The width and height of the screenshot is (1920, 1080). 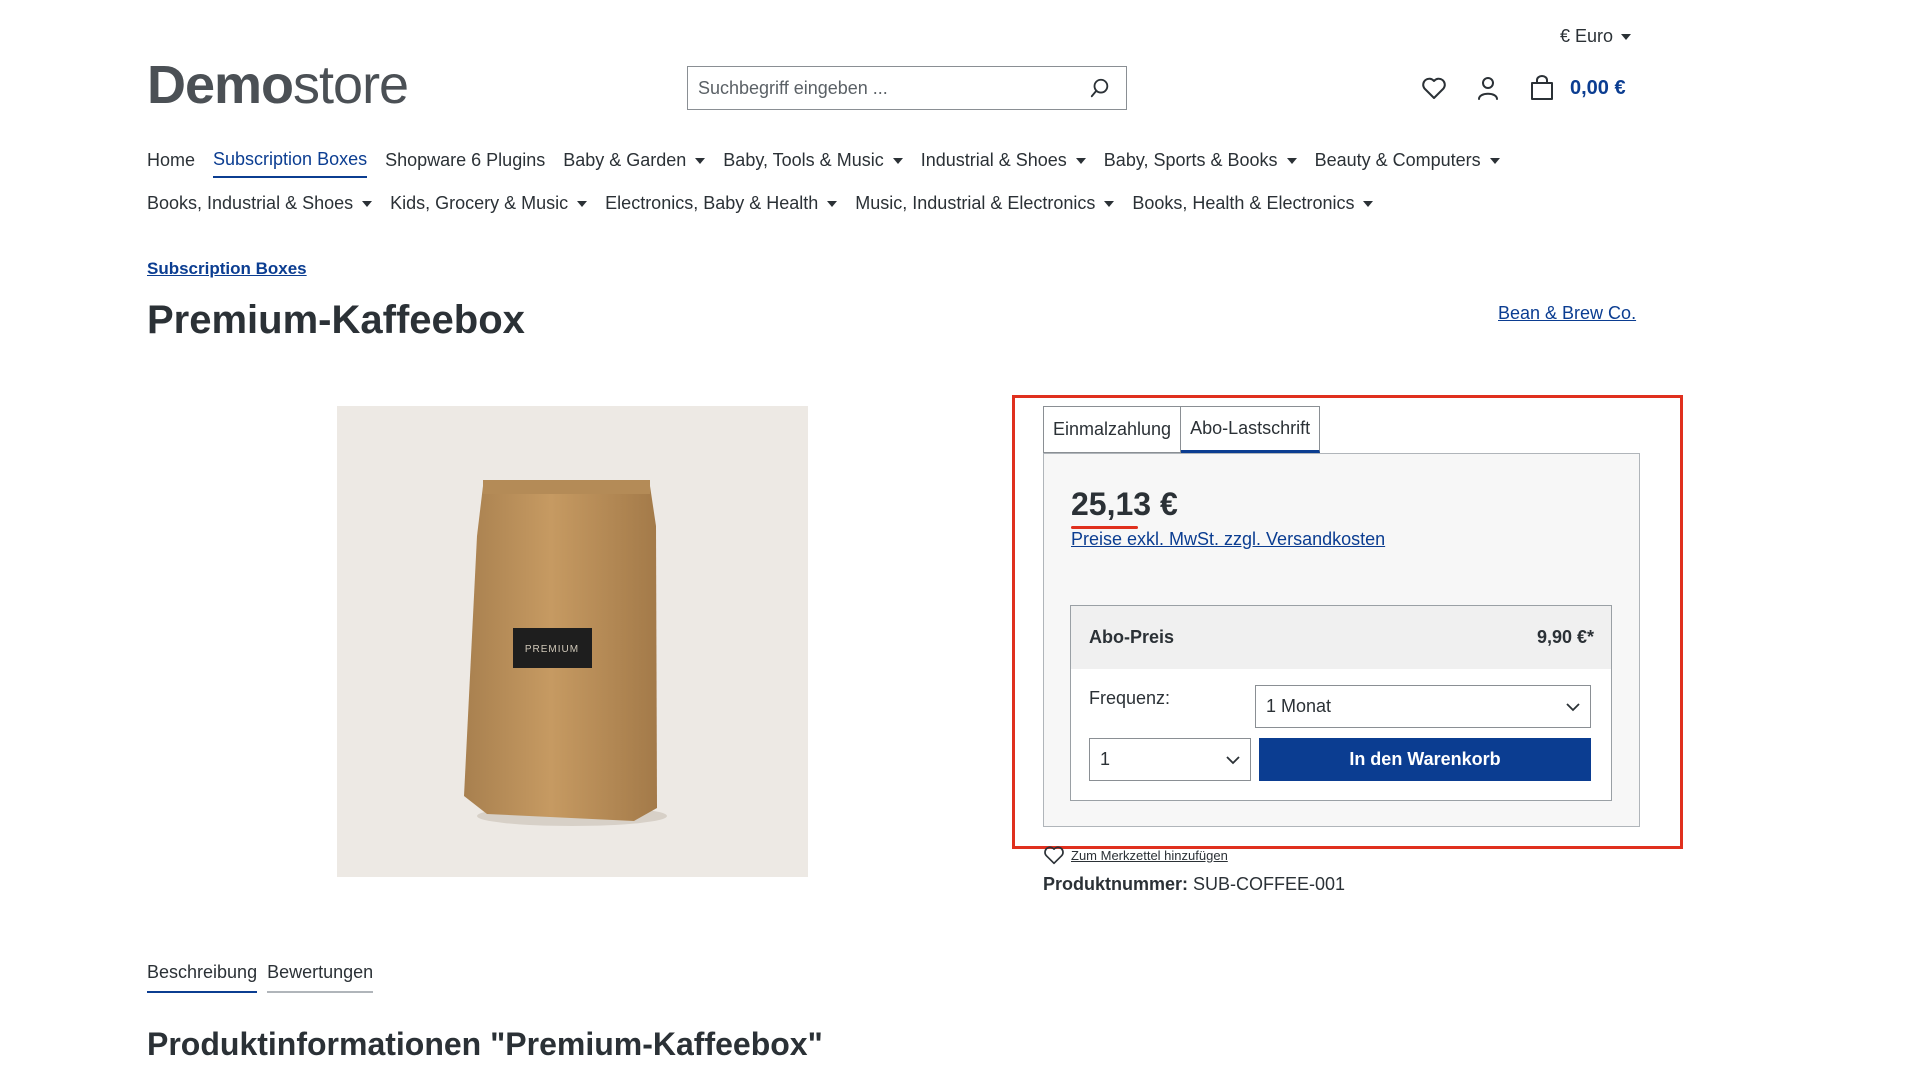 What do you see at coordinates (1054, 855) in the screenshot?
I see `heart-icon` at bounding box center [1054, 855].